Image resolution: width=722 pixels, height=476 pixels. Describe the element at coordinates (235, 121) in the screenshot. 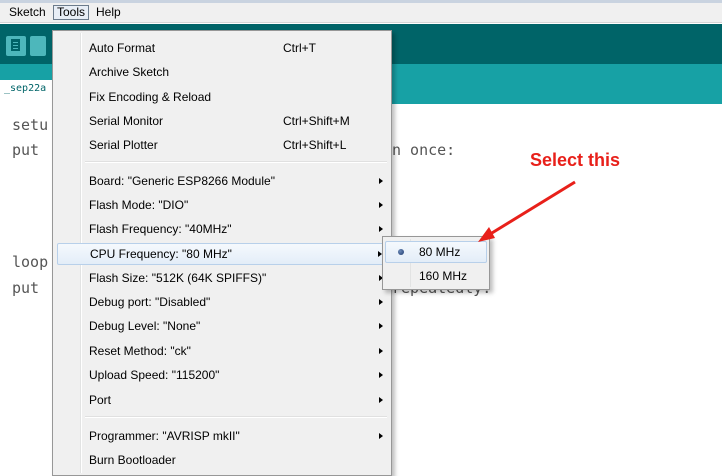

I see `menu-item-serial-monitor: Serial Monitor Ctrl+Shift+M` at that location.